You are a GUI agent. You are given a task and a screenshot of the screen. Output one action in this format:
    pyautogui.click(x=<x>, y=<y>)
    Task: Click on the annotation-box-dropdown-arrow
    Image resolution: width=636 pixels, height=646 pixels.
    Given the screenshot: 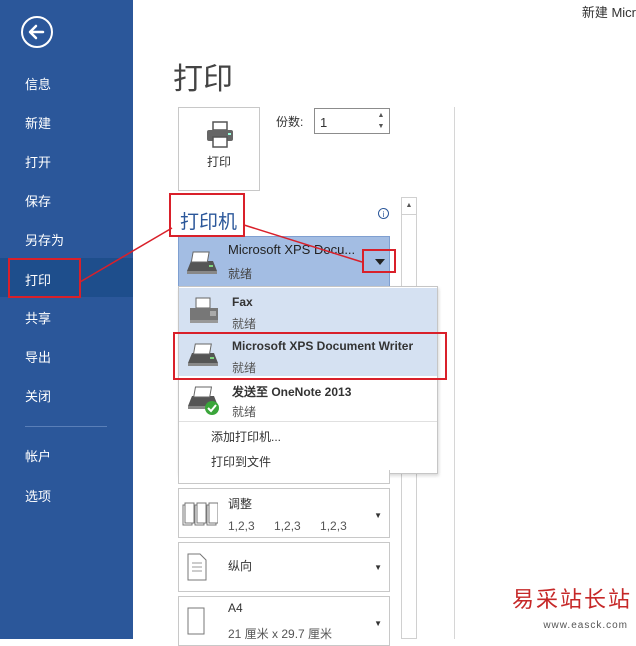 What is the action you would take?
    pyautogui.click(x=379, y=261)
    